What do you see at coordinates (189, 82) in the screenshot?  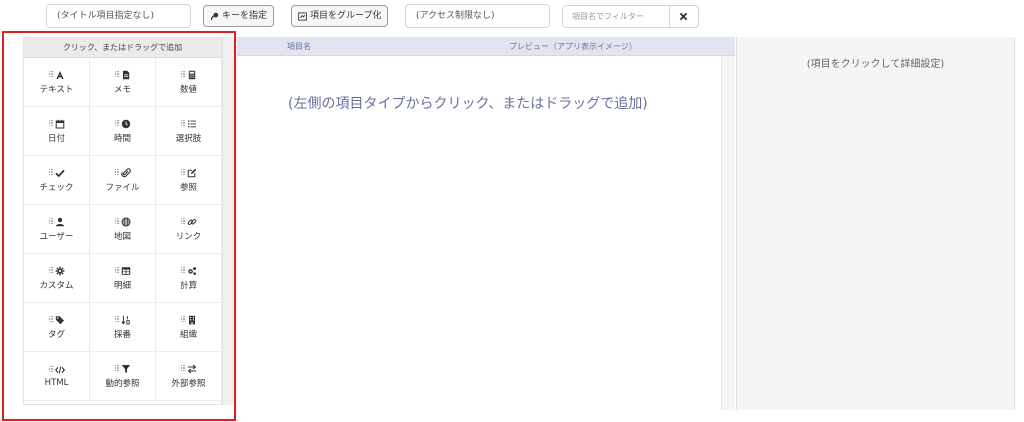 I see `palette-item: 数値` at bounding box center [189, 82].